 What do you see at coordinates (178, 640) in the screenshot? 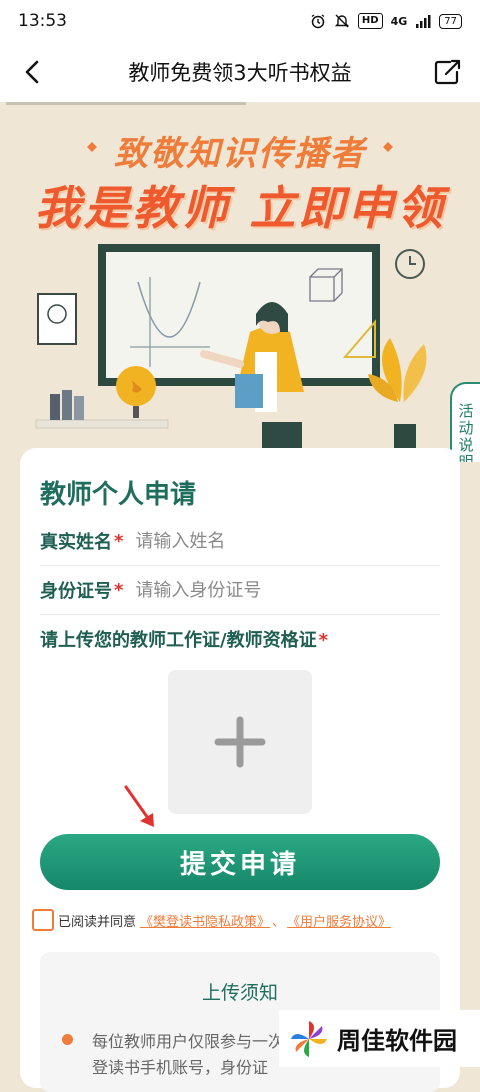
I see `upload-label: 请上传您的教师工作证/教师资格证` at bounding box center [178, 640].